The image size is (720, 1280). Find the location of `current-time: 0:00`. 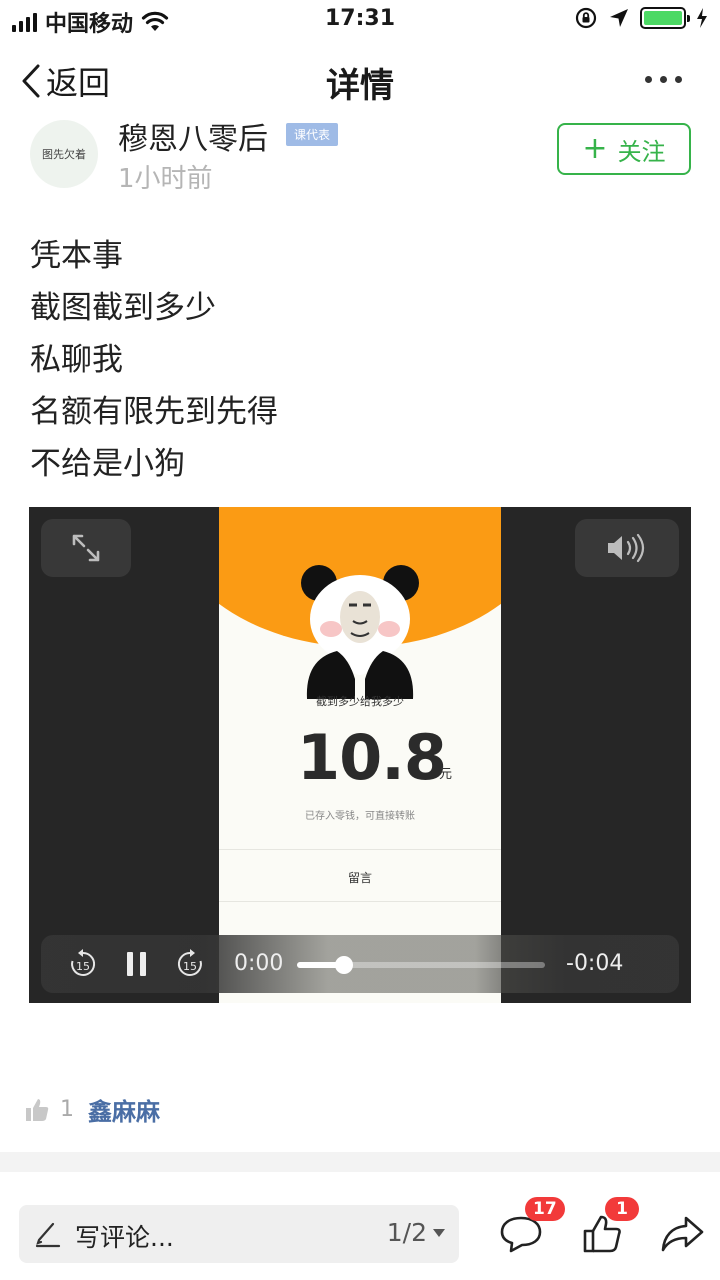

current-time: 0:00 is located at coordinates (259, 963).